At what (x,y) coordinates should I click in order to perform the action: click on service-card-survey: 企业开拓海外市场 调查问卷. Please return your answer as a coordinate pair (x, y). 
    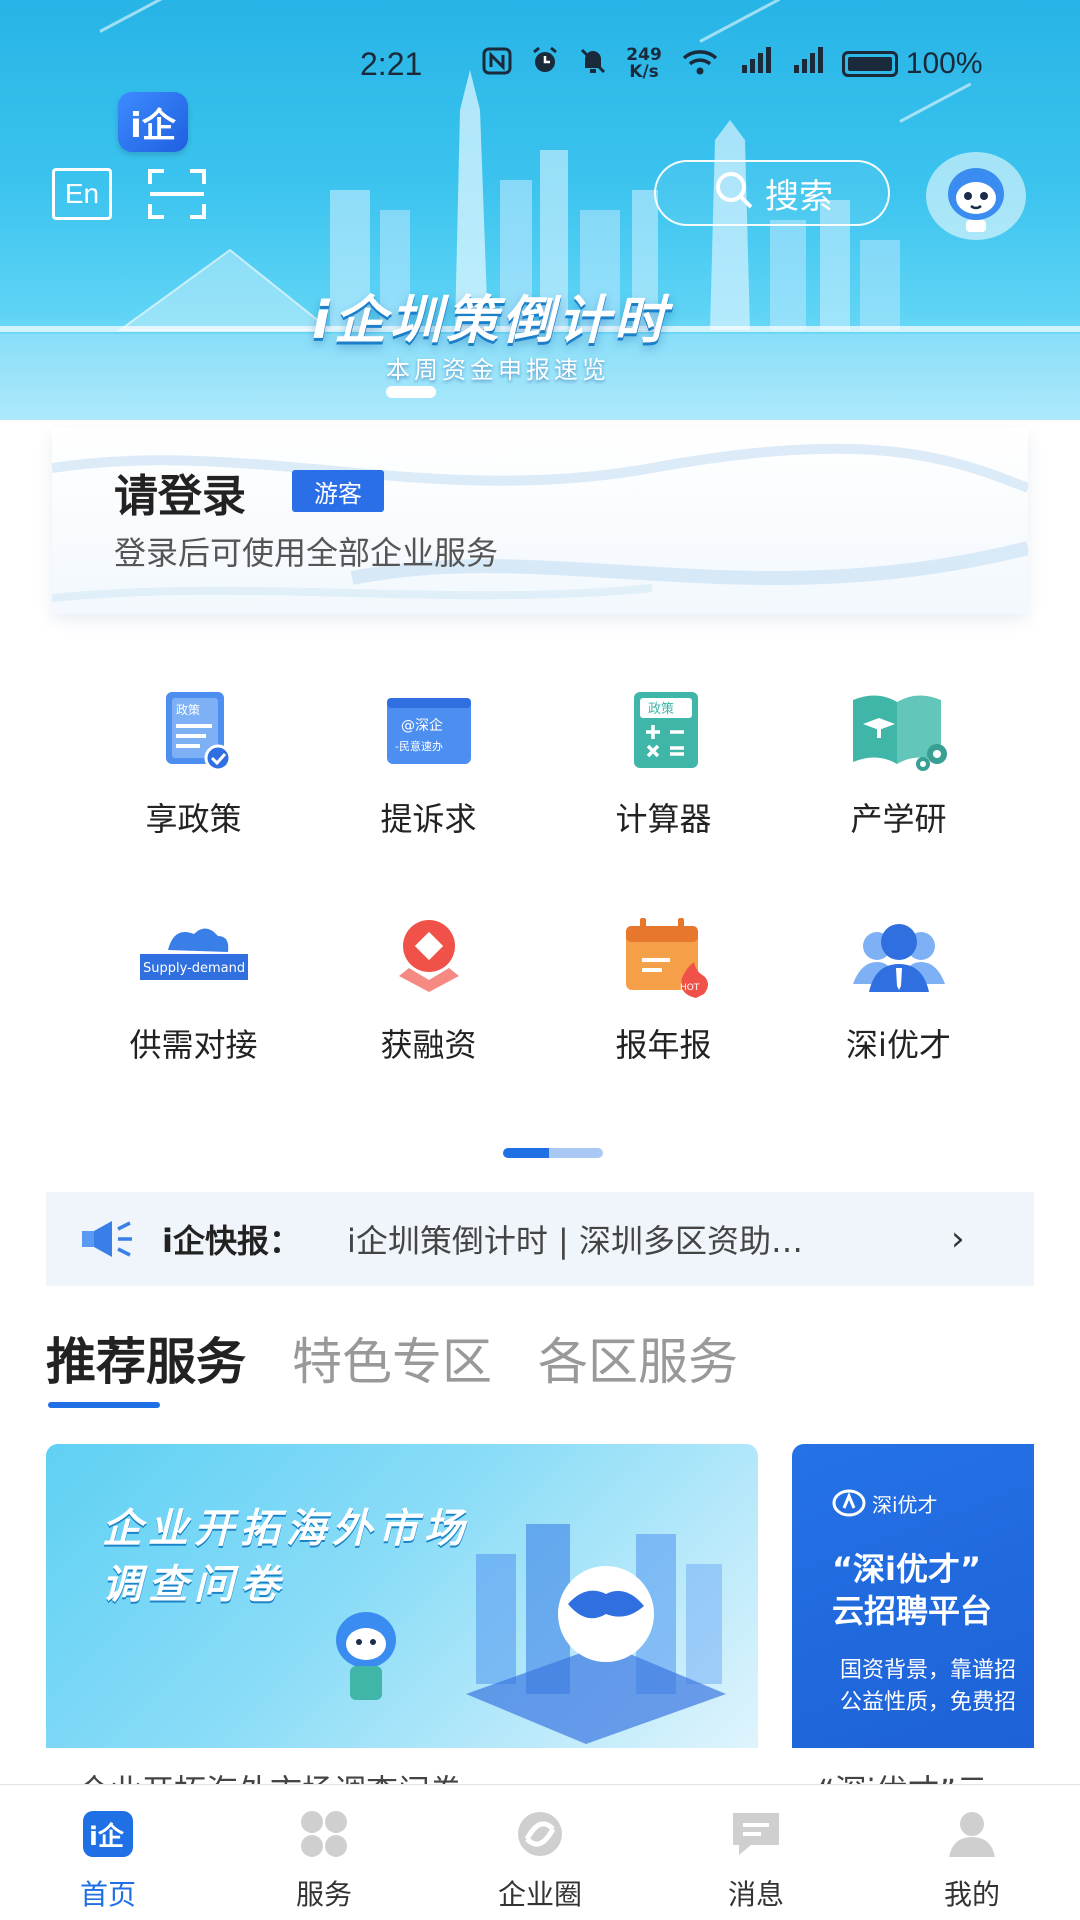
    Looking at the image, I should click on (402, 1596).